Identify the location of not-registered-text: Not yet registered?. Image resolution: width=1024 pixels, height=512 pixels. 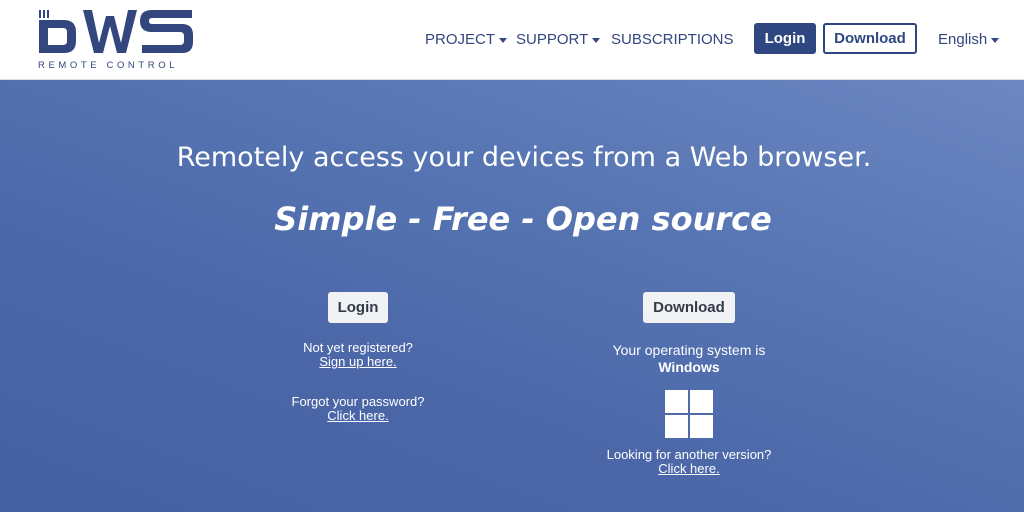
(358, 347).